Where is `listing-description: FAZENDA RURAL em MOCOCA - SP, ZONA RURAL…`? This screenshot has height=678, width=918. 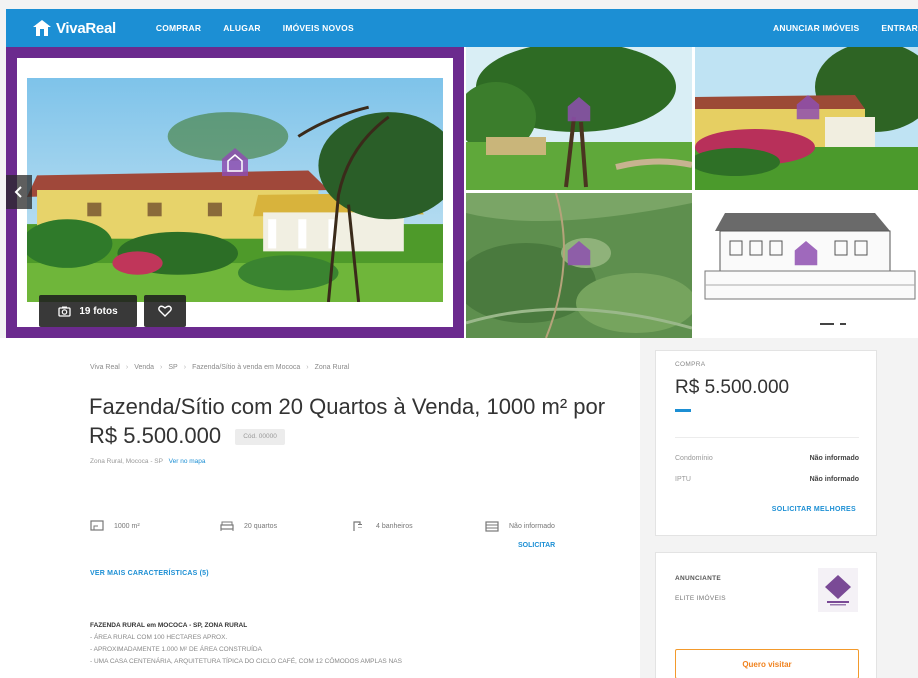 listing-description: FAZENDA RURAL em MOCOCA - SP, ZONA RURAL… is located at coordinates (330, 644).